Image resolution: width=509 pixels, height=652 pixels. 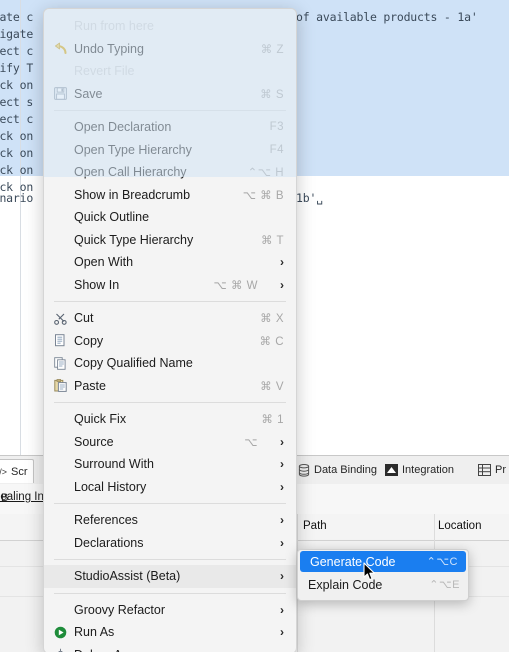 What do you see at coordinates (110, 486) in the screenshot?
I see `menu-item-label: Local History` at bounding box center [110, 486].